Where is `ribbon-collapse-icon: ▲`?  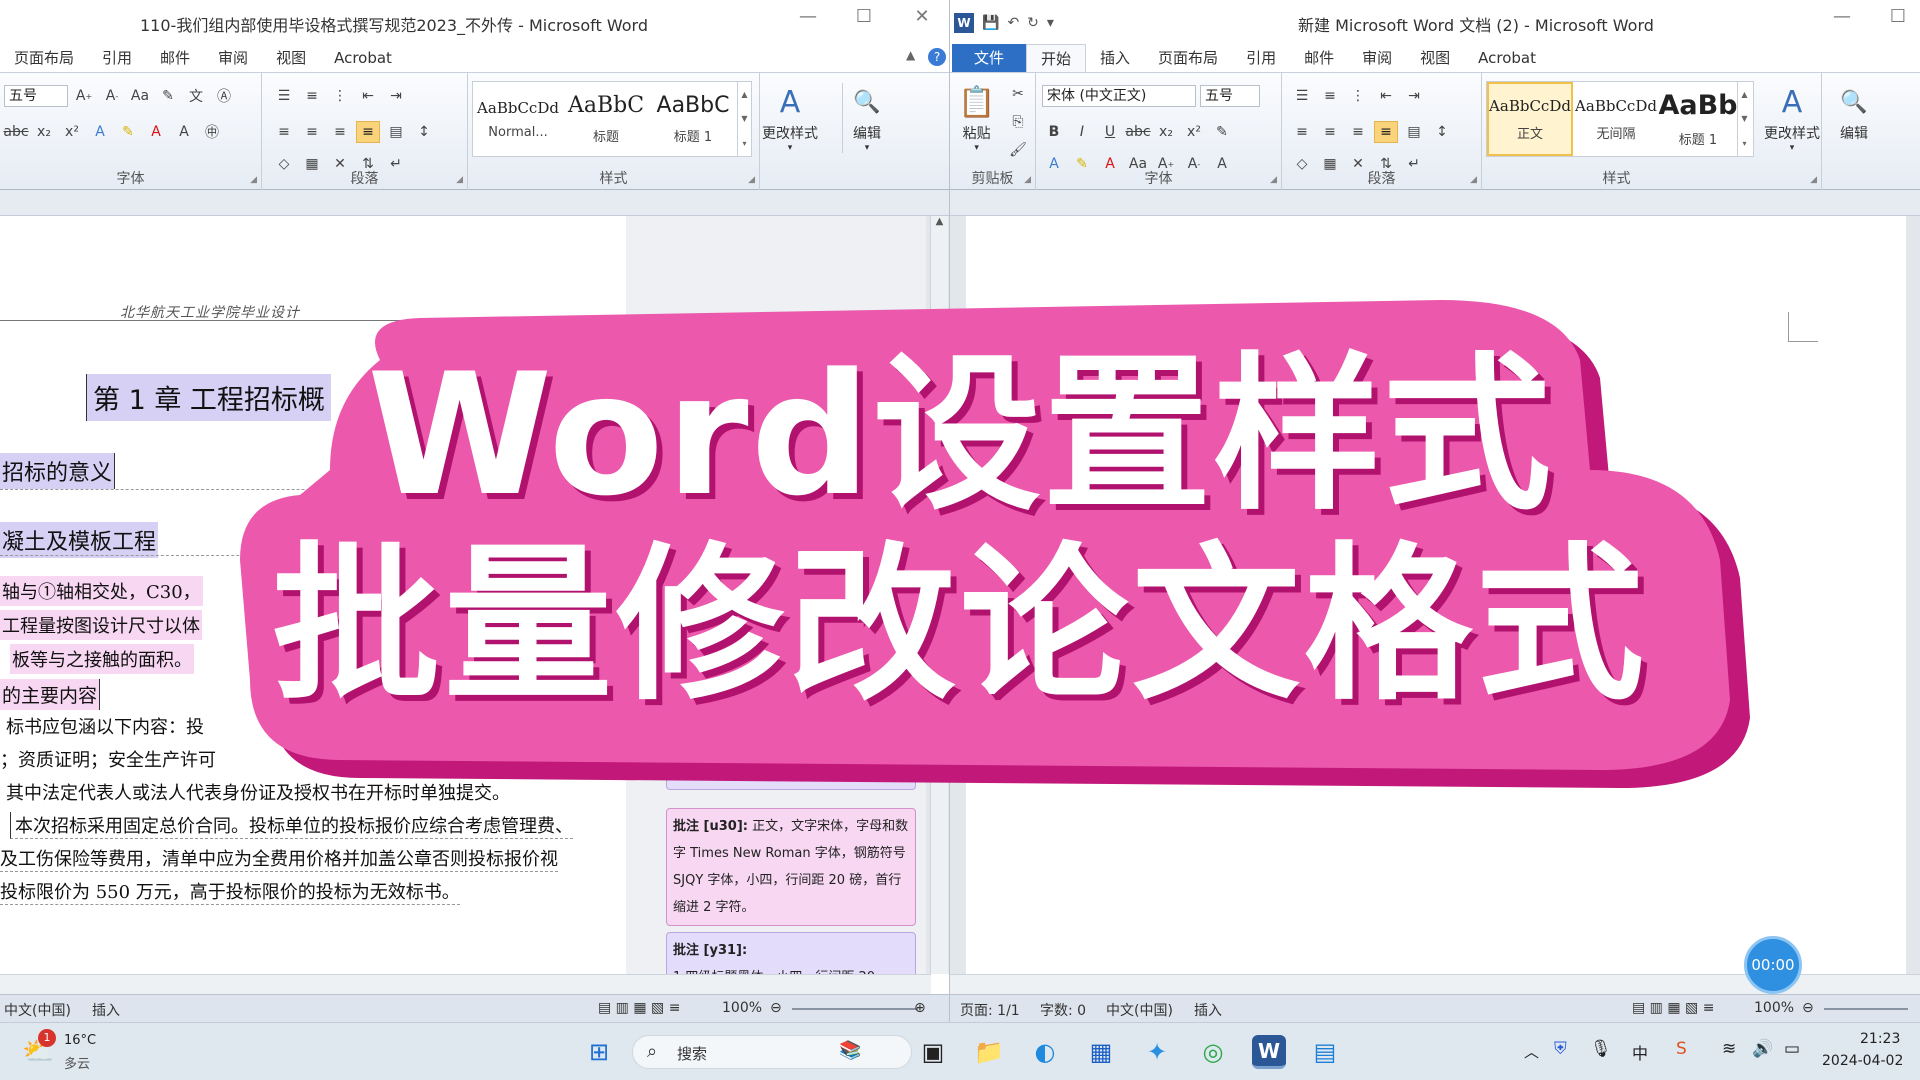
ribbon-collapse-icon: ▲ is located at coordinates (910, 55).